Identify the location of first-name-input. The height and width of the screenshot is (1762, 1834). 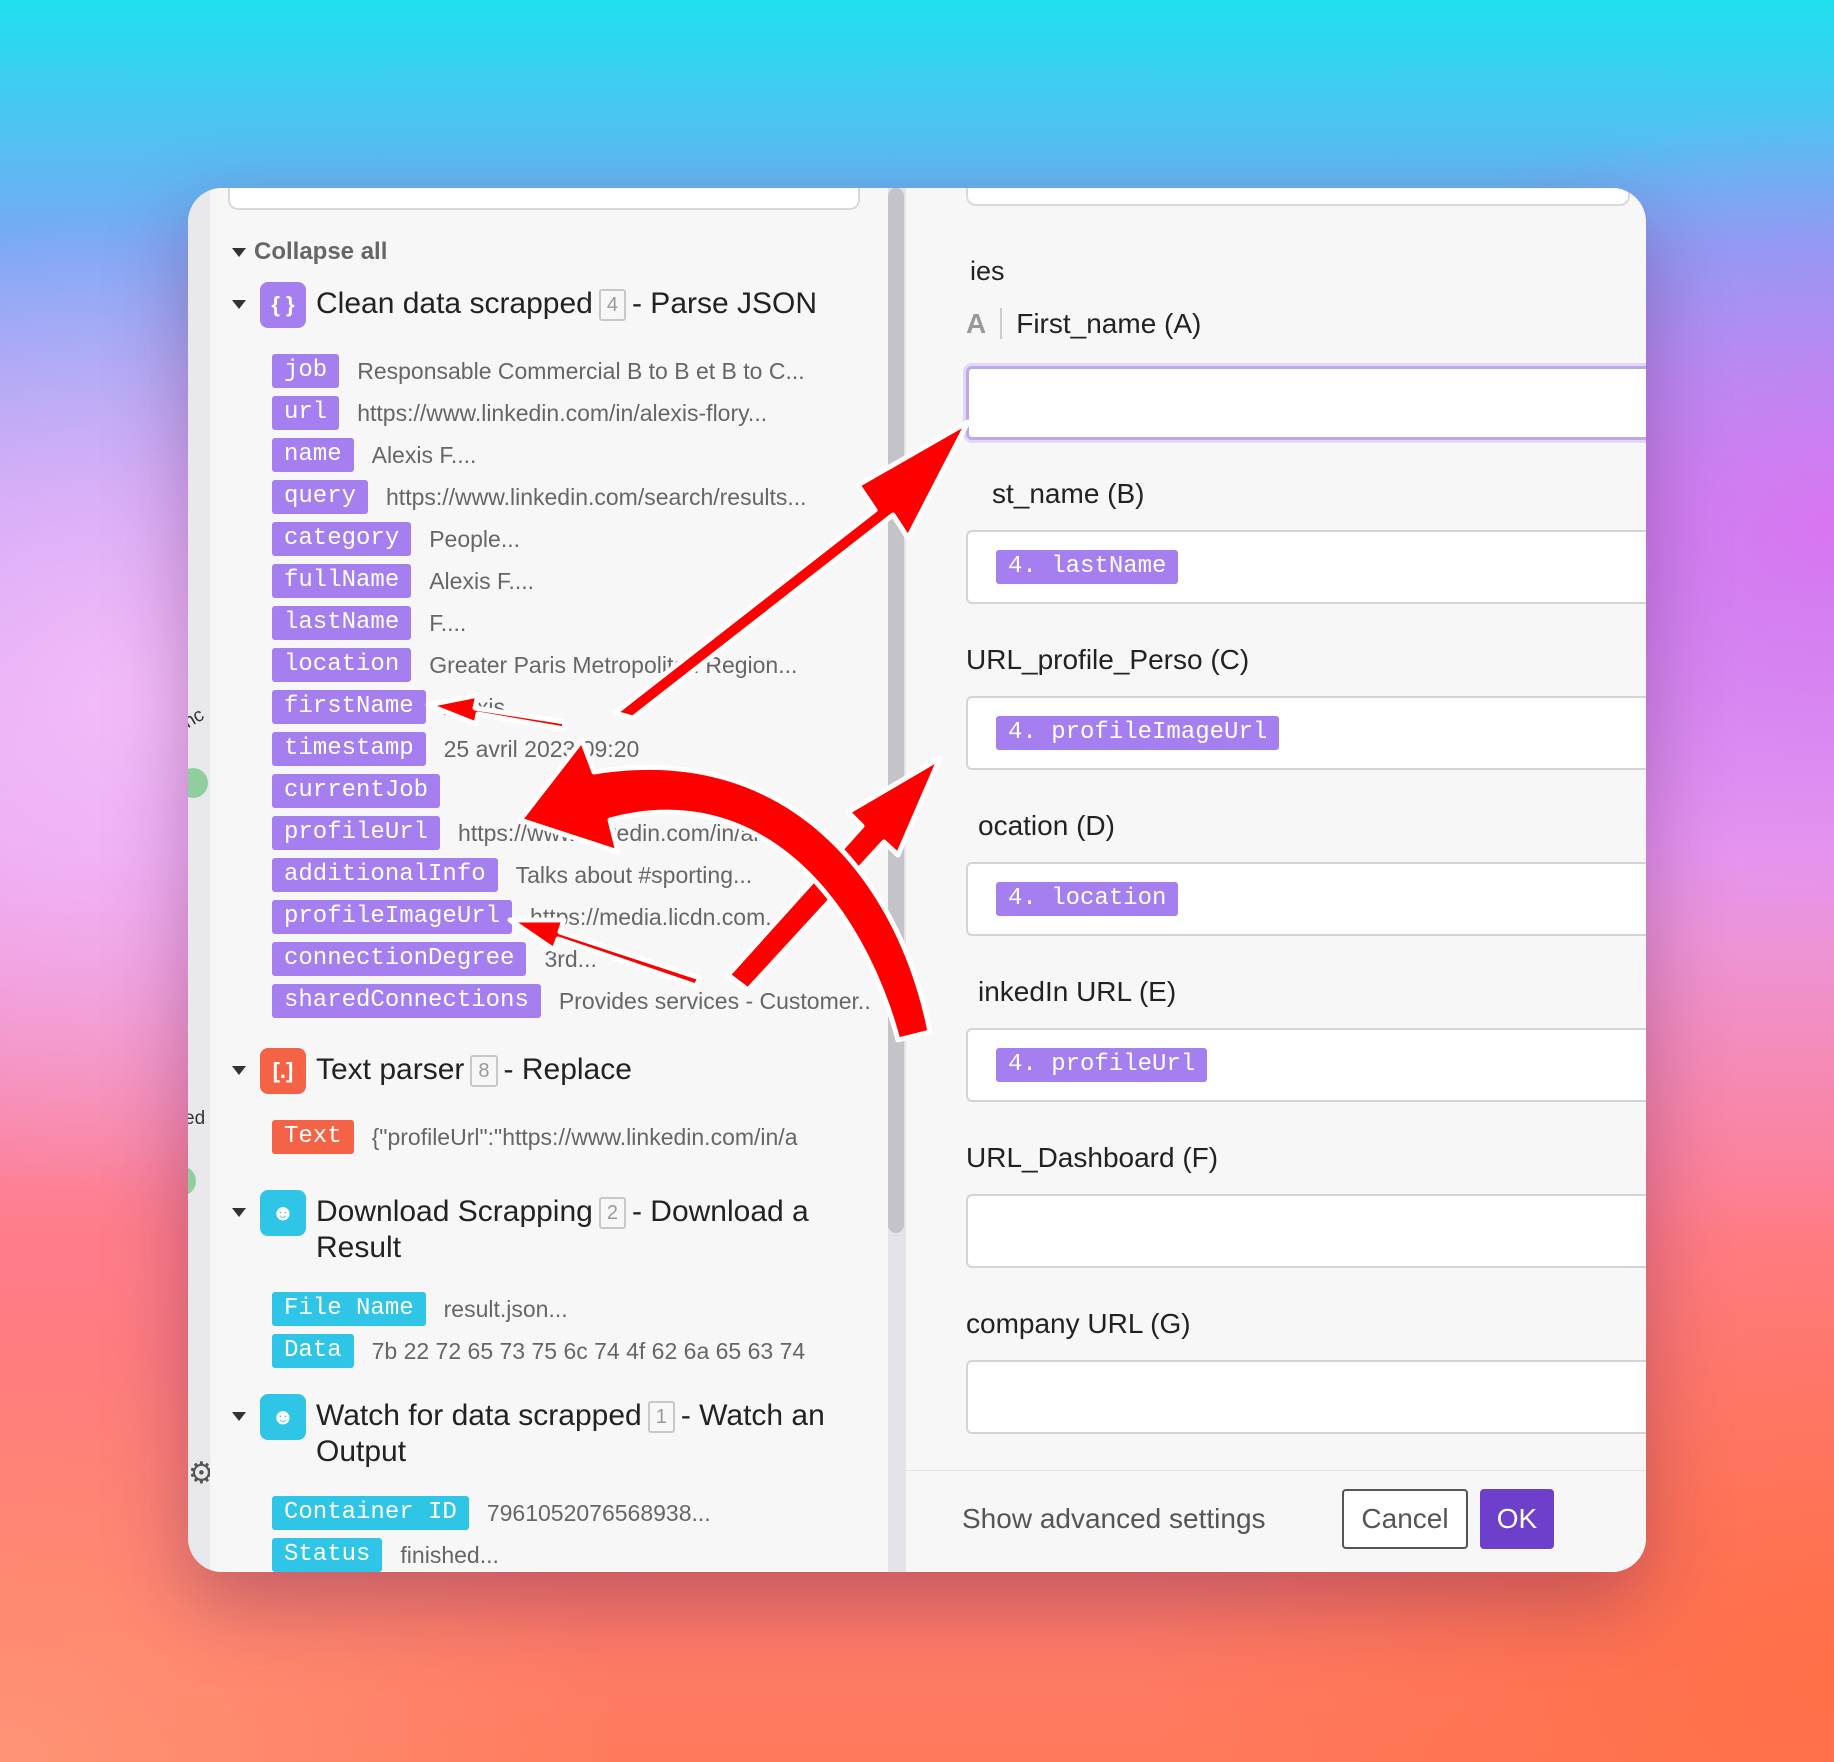
(1306, 403).